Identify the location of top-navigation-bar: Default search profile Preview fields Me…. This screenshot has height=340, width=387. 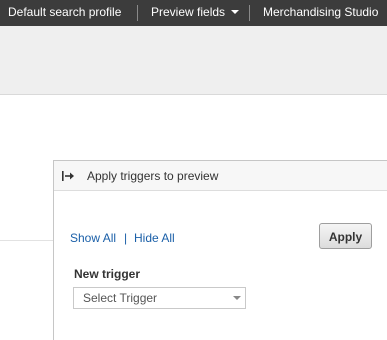
(193, 13).